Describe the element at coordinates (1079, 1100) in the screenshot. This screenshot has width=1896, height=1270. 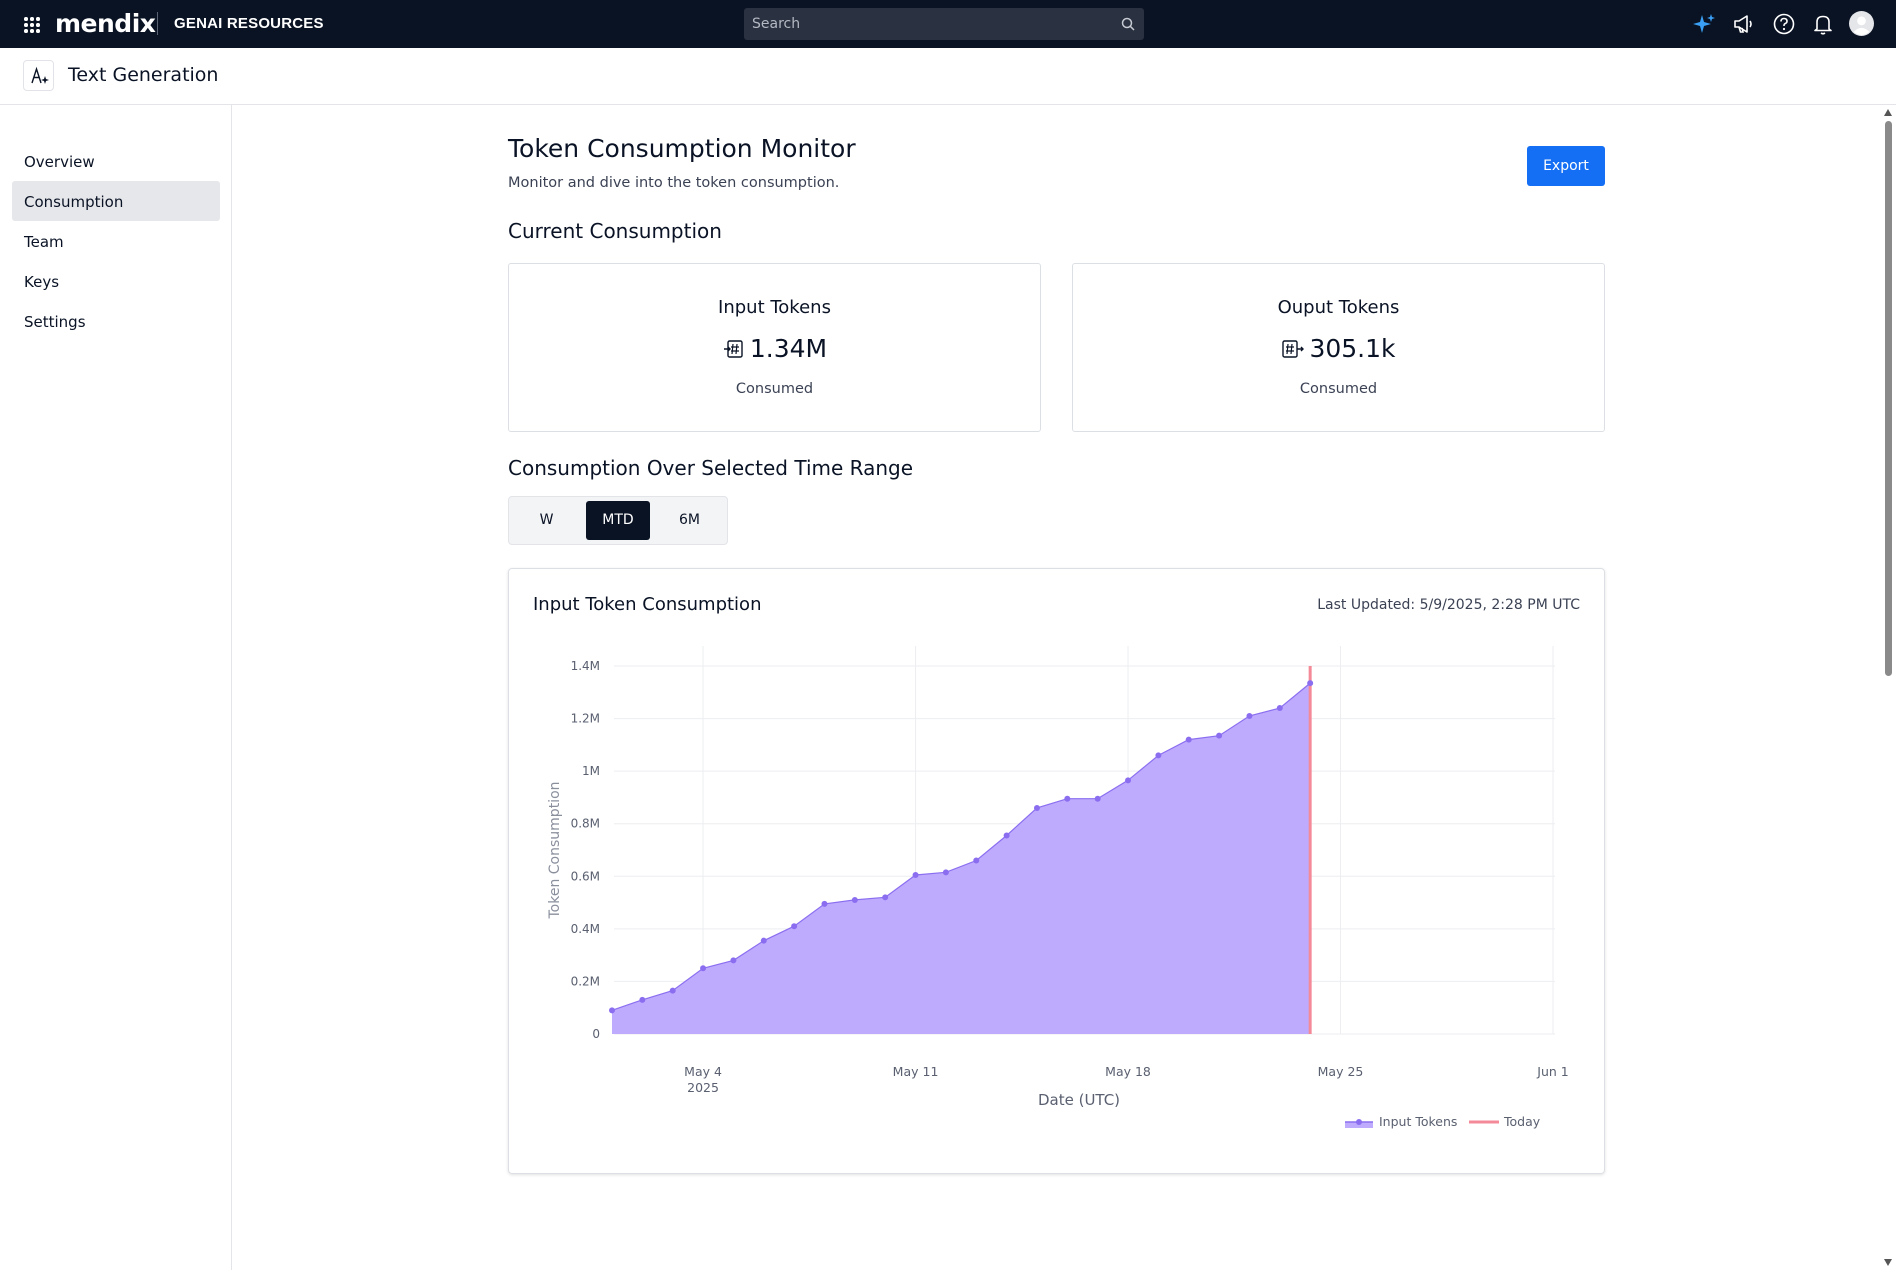
I see `x-axis-label: Date (UTC)` at that location.